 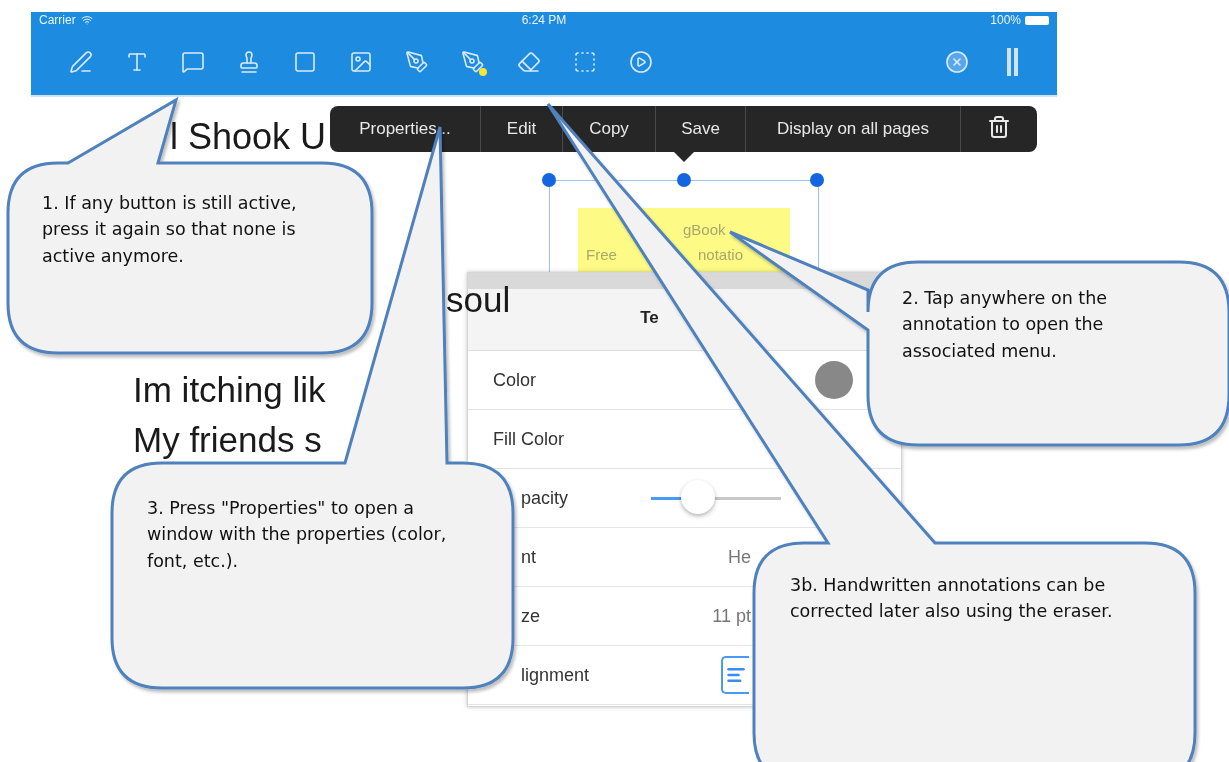 What do you see at coordinates (1037, 20) in the screenshot?
I see `battery-icon` at bounding box center [1037, 20].